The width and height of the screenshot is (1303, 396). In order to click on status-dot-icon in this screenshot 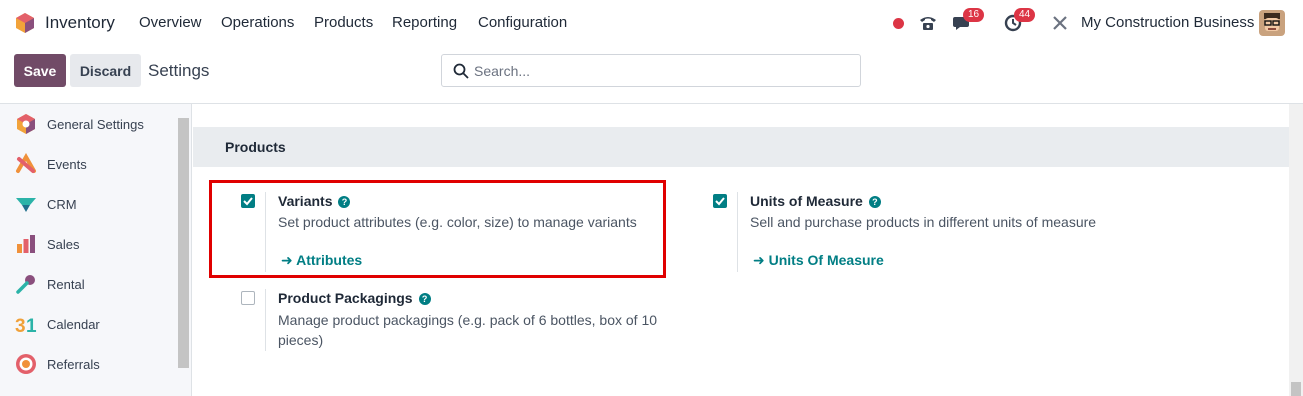, I will do `click(898, 23)`.